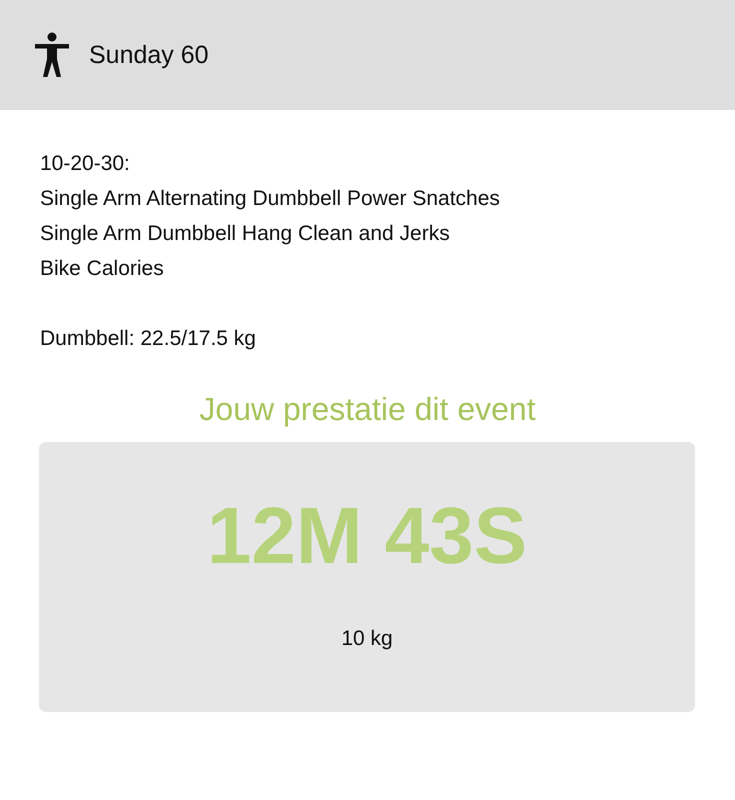 This screenshot has height=800, width=735. What do you see at coordinates (245, 234) in the screenshot?
I see `workout-line: Single Arm Dumbbell Hang Clean and Jerks` at bounding box center [245, 234].